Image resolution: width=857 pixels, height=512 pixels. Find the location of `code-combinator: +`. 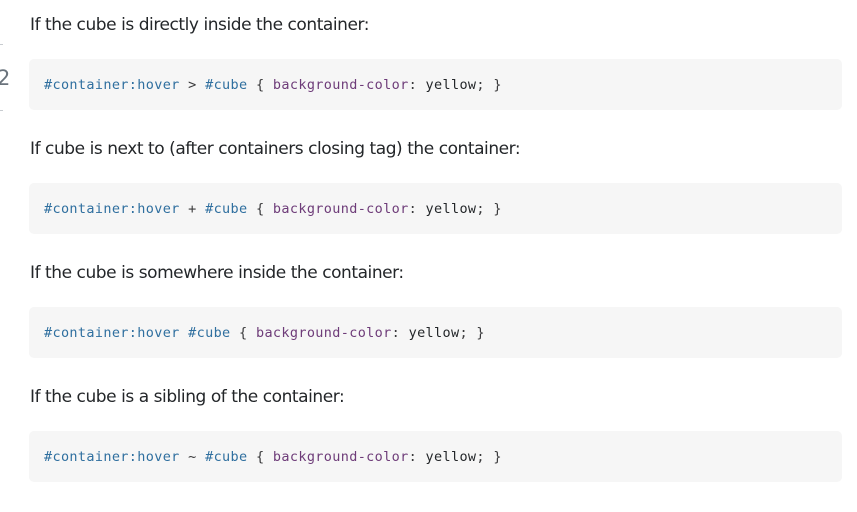

code-combinator: + is located at coordinates (192, 208).